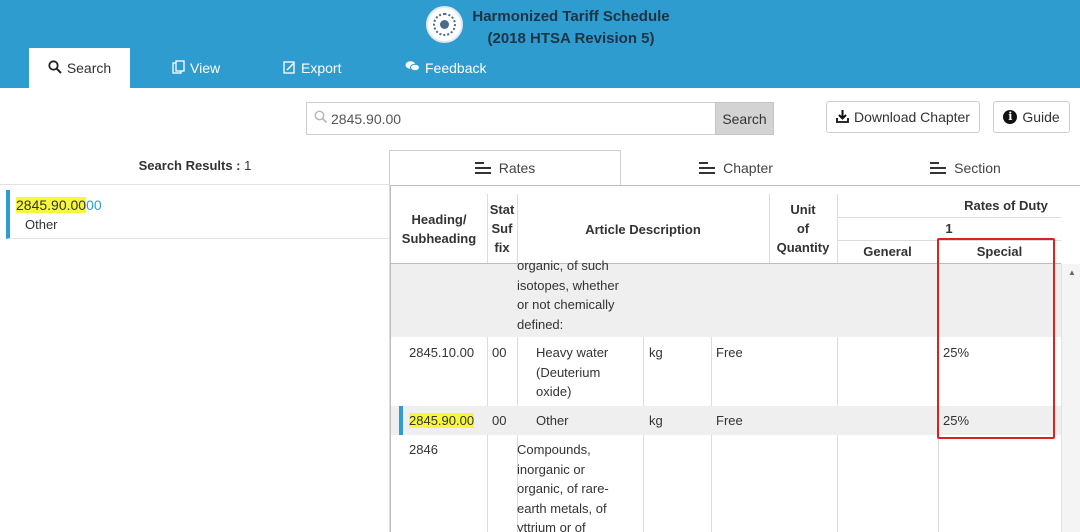  Describe the element at coordinates (444, 24) in the screenshot. I see `seal-logo-icon` at that location.